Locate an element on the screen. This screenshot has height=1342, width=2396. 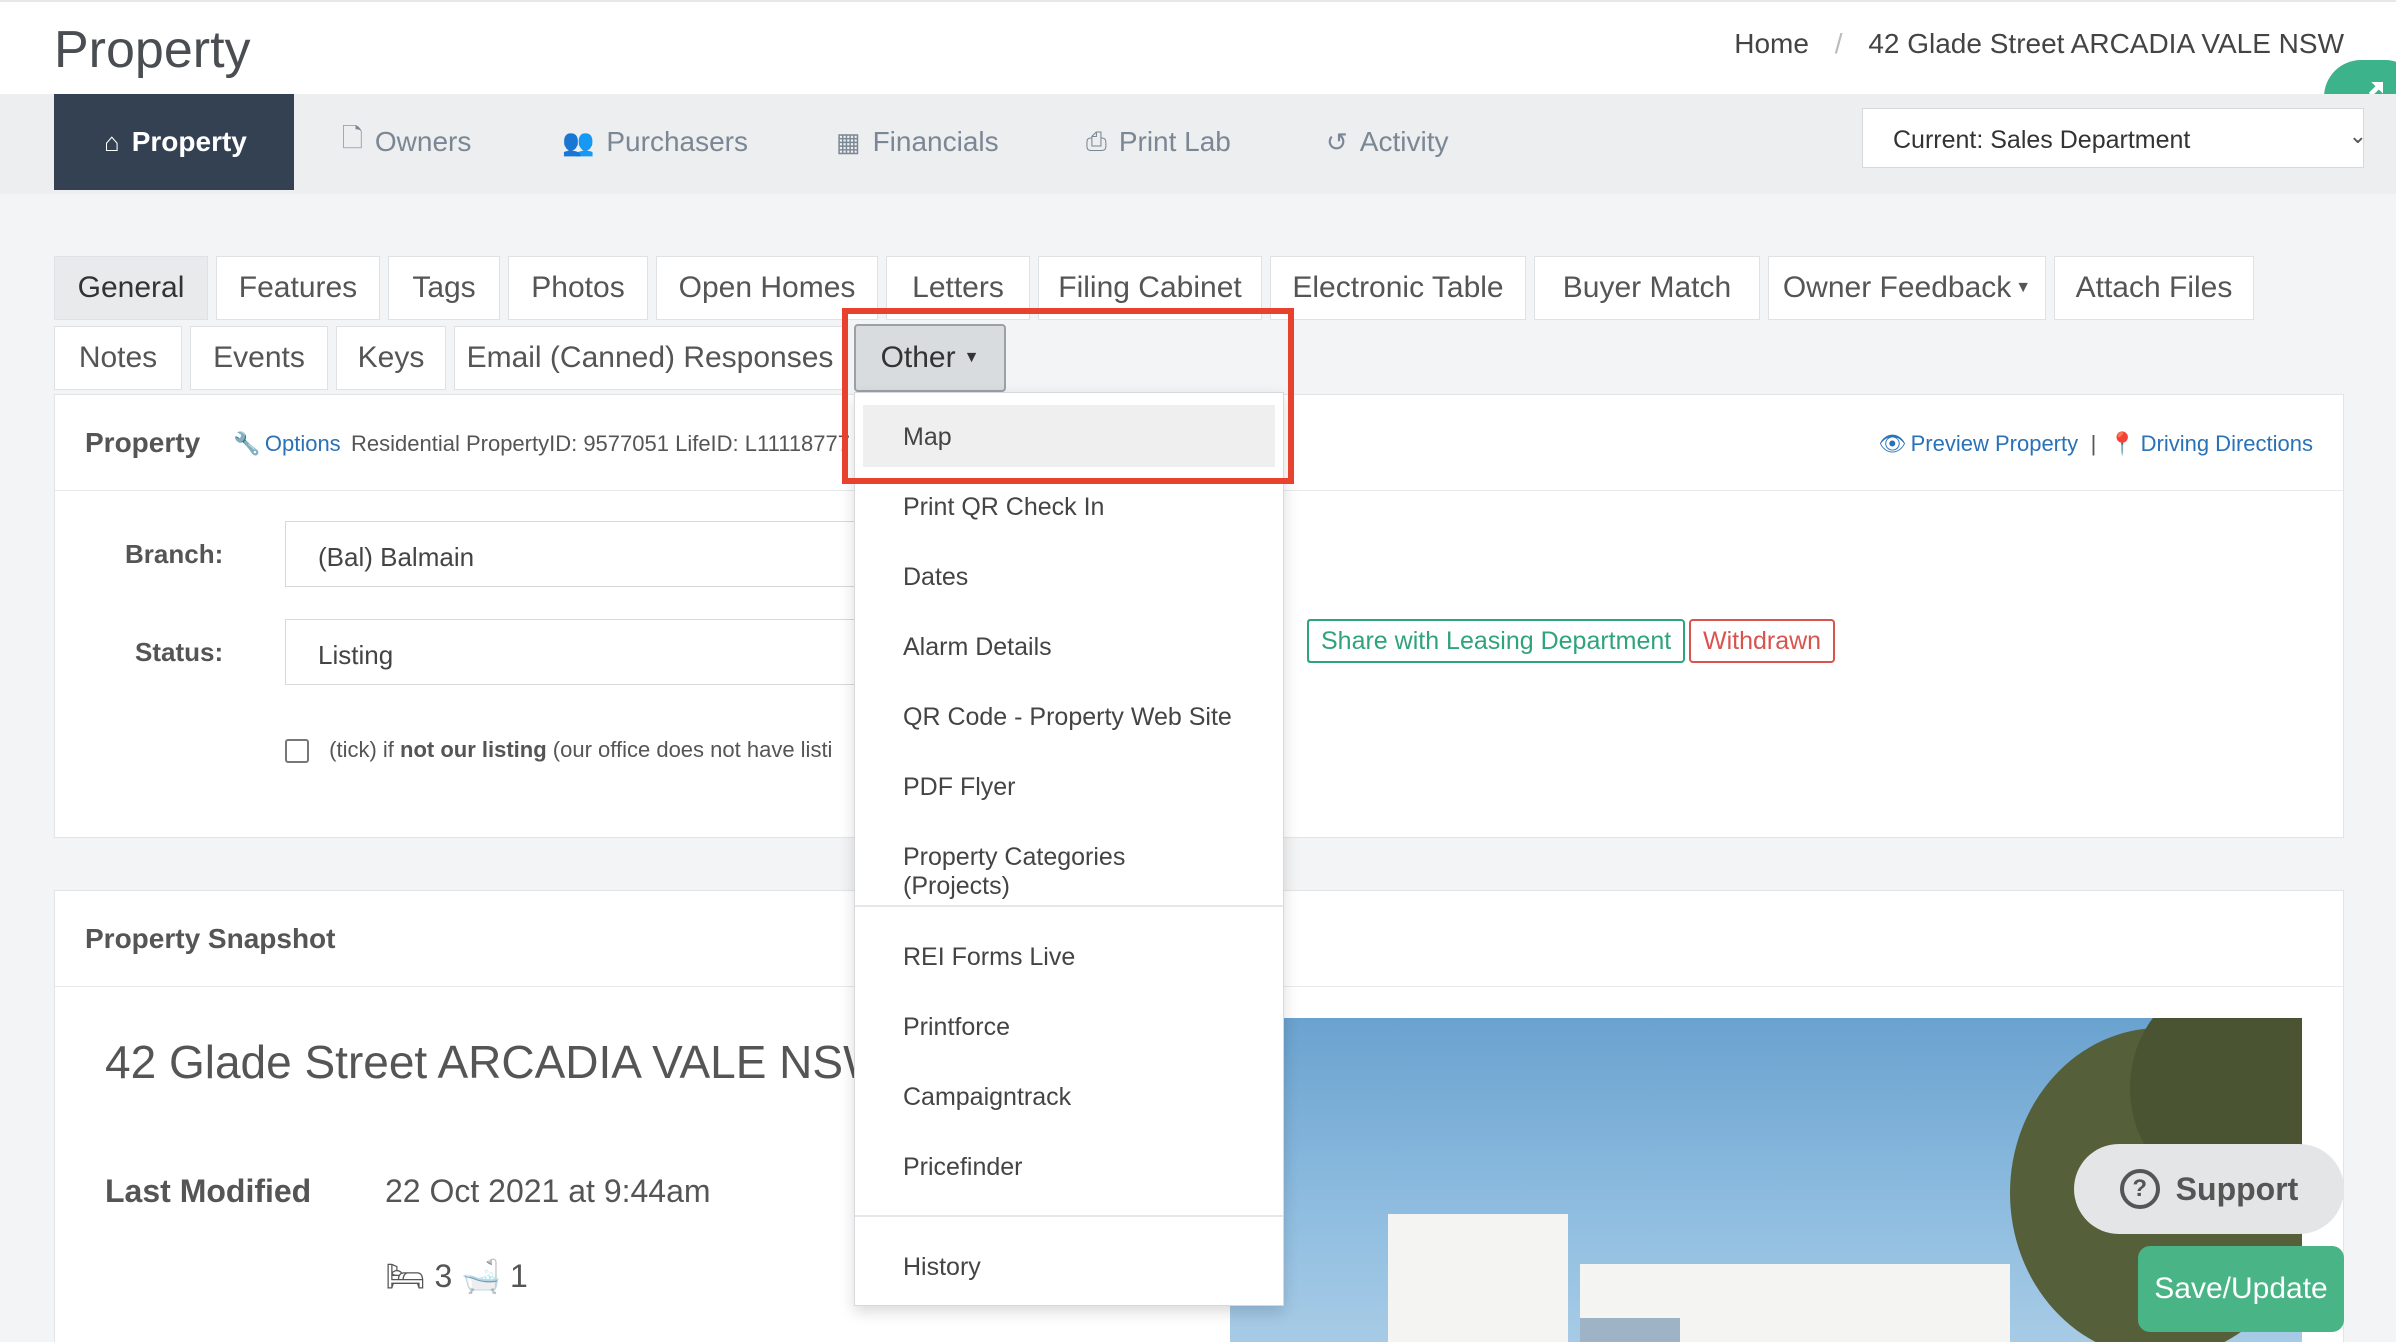
branch-label: Branch: is located at coordinates (174, 554).